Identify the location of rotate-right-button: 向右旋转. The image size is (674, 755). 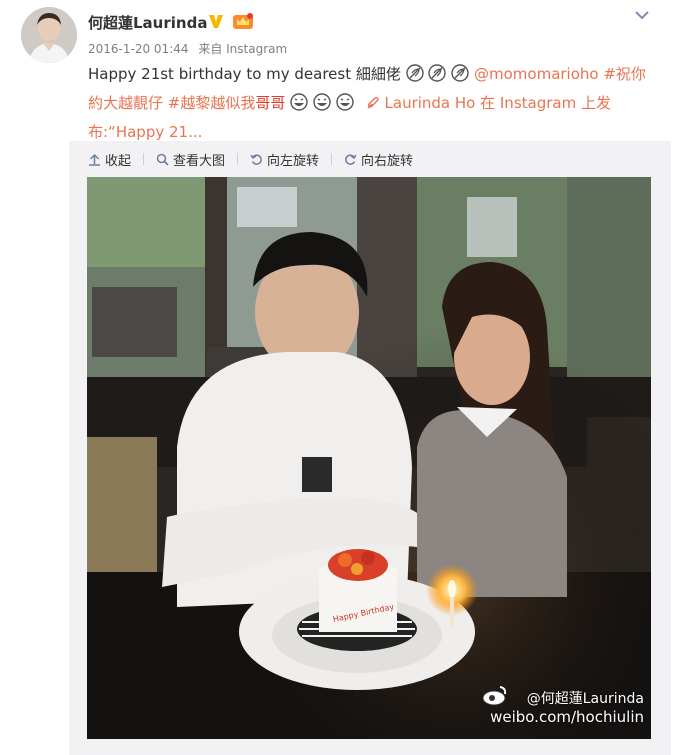
(378, 159).